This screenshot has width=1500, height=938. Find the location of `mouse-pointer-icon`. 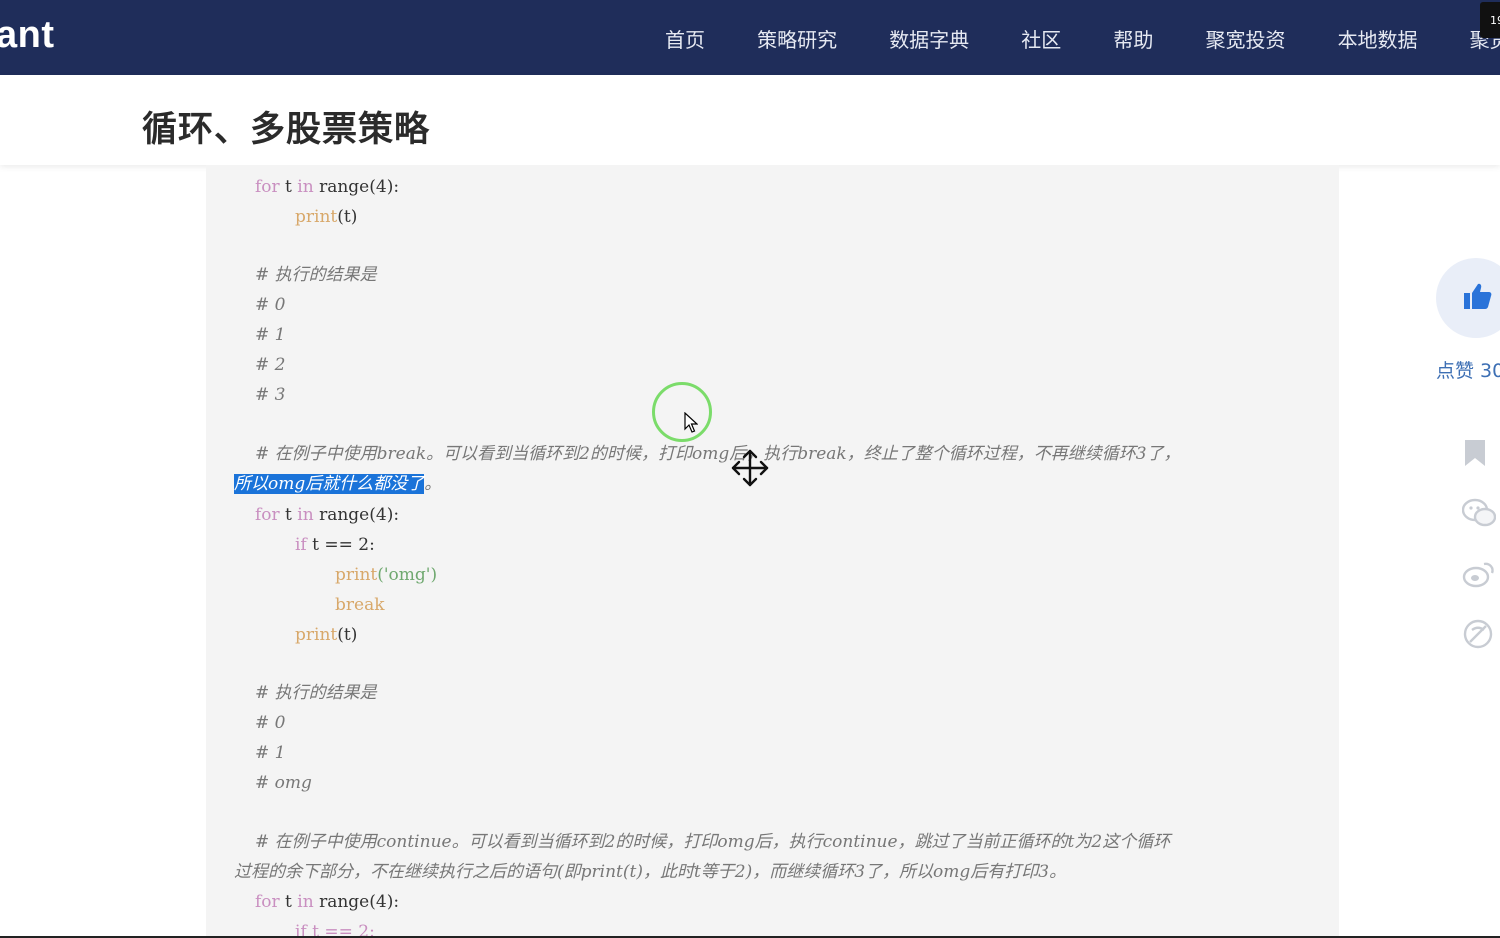

mouse-pointer-icon is located at coordinates (691, 422).